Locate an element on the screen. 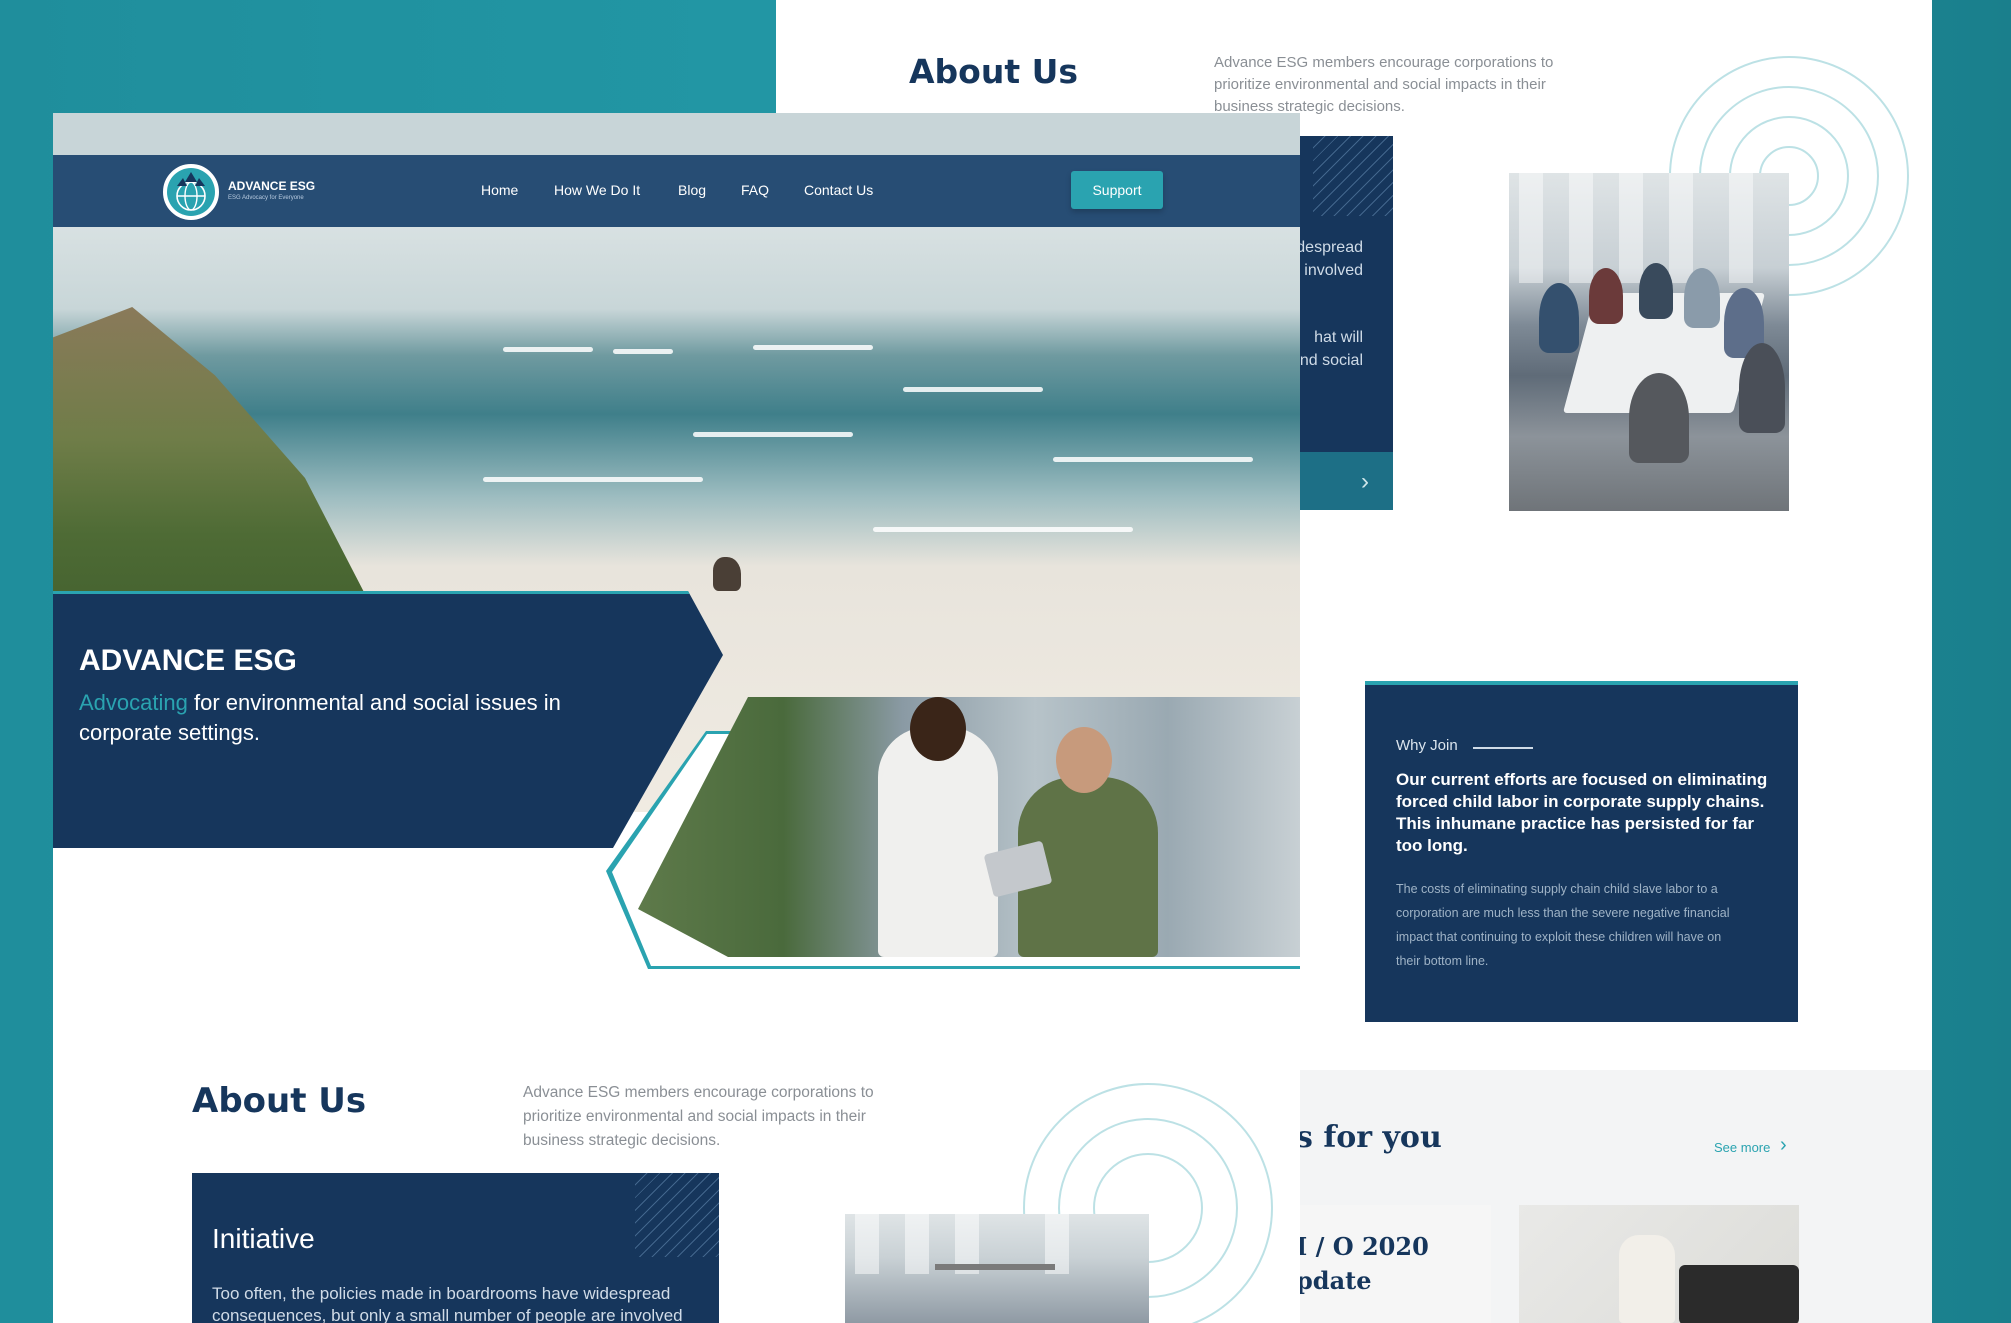  logo-text: ADVANCE ESG is located at coordinates (271, 186).